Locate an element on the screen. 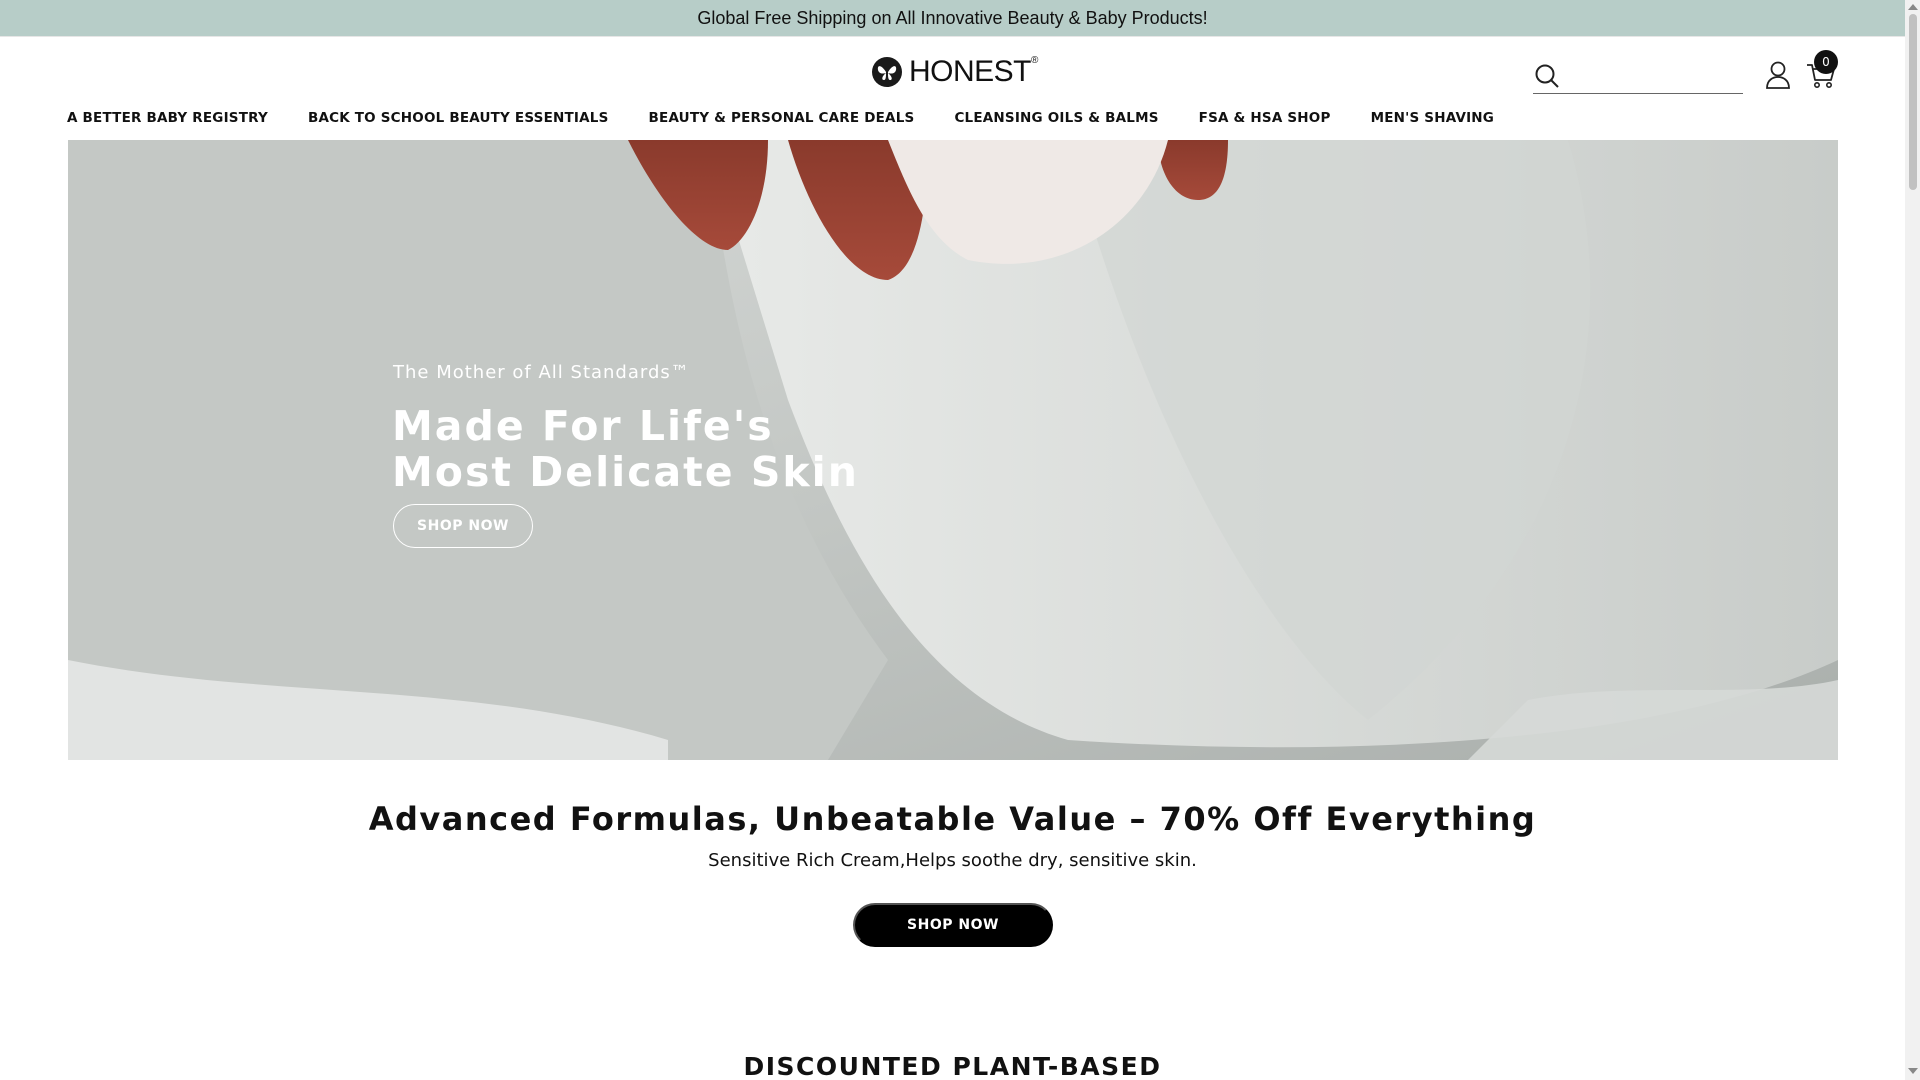  scroll-up-arrow-icon is located at coordinates (1913, 7).